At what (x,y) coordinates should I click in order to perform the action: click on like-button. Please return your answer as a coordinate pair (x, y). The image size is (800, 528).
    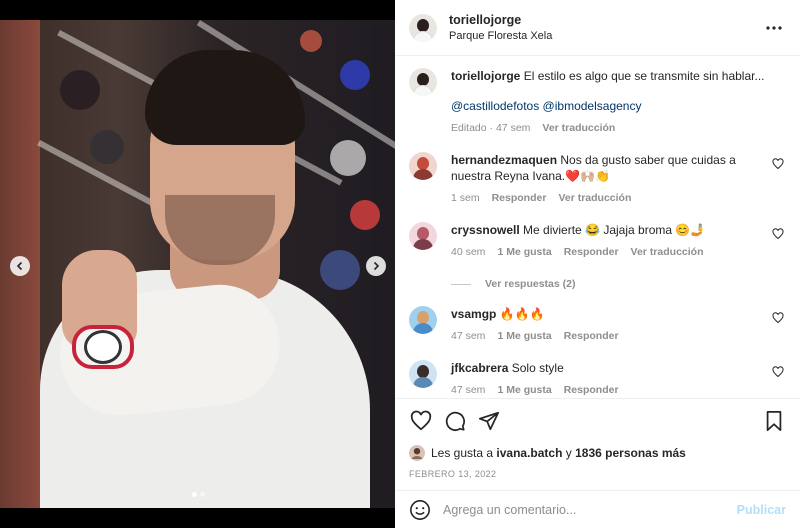
    Looking at the image, I should click on (421, 421).